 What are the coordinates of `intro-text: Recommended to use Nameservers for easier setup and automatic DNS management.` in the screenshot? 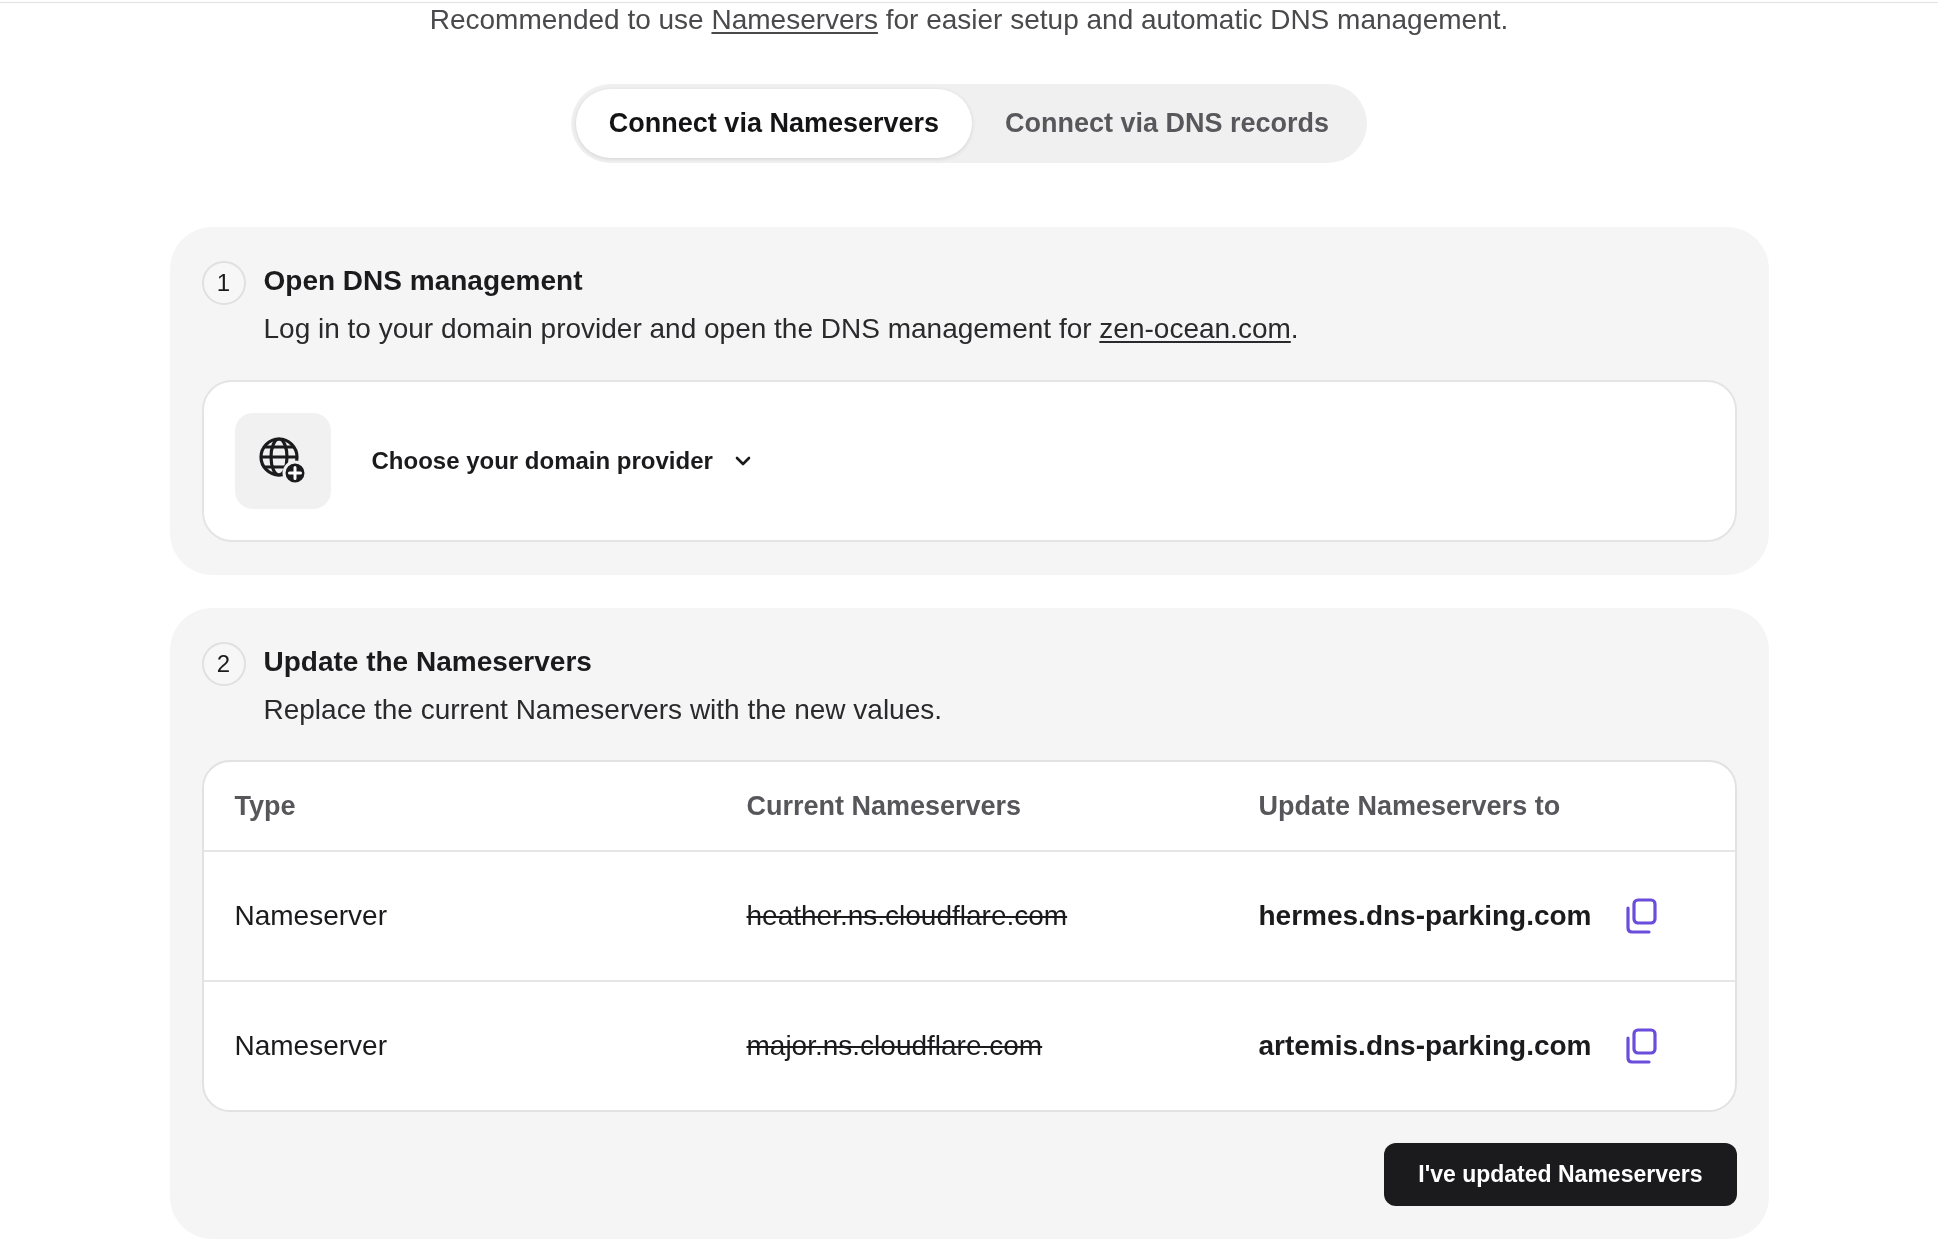 It's located at (969, 20).